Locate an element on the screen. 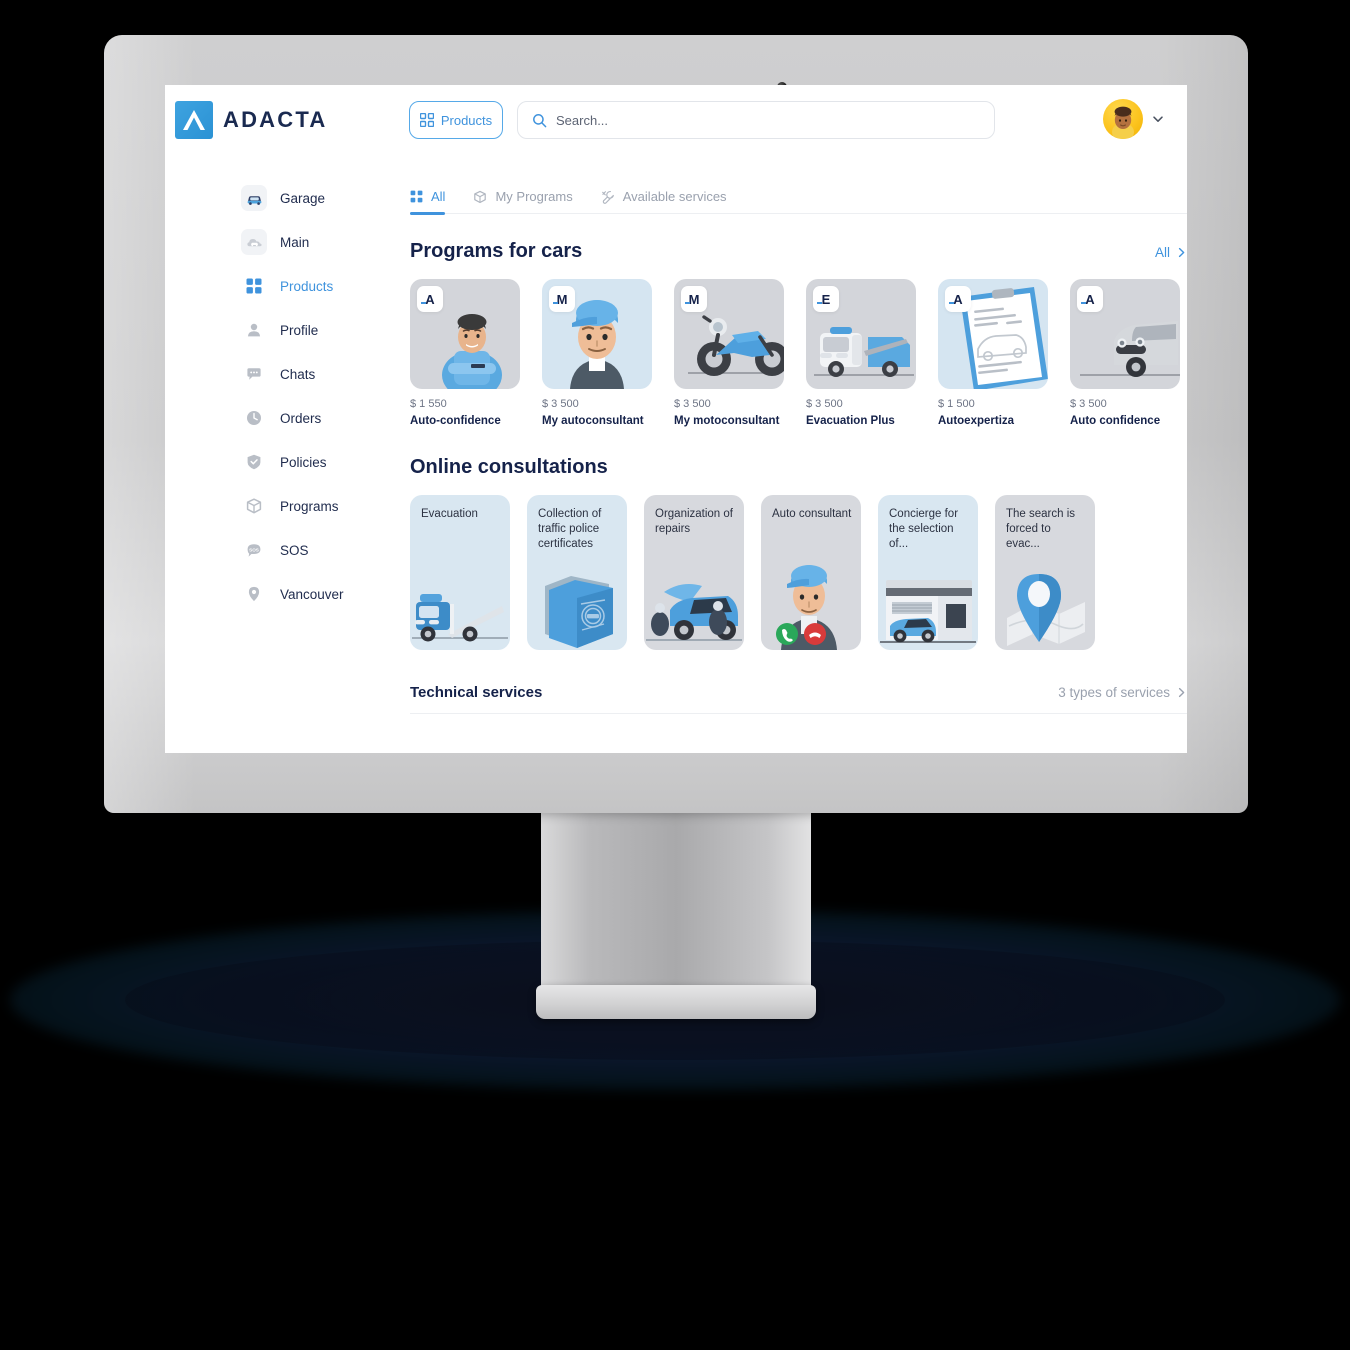 The width and height of the screenshot is (1350, 1350). sidebar-item-label: Programs is located at coordinates (309, 506).